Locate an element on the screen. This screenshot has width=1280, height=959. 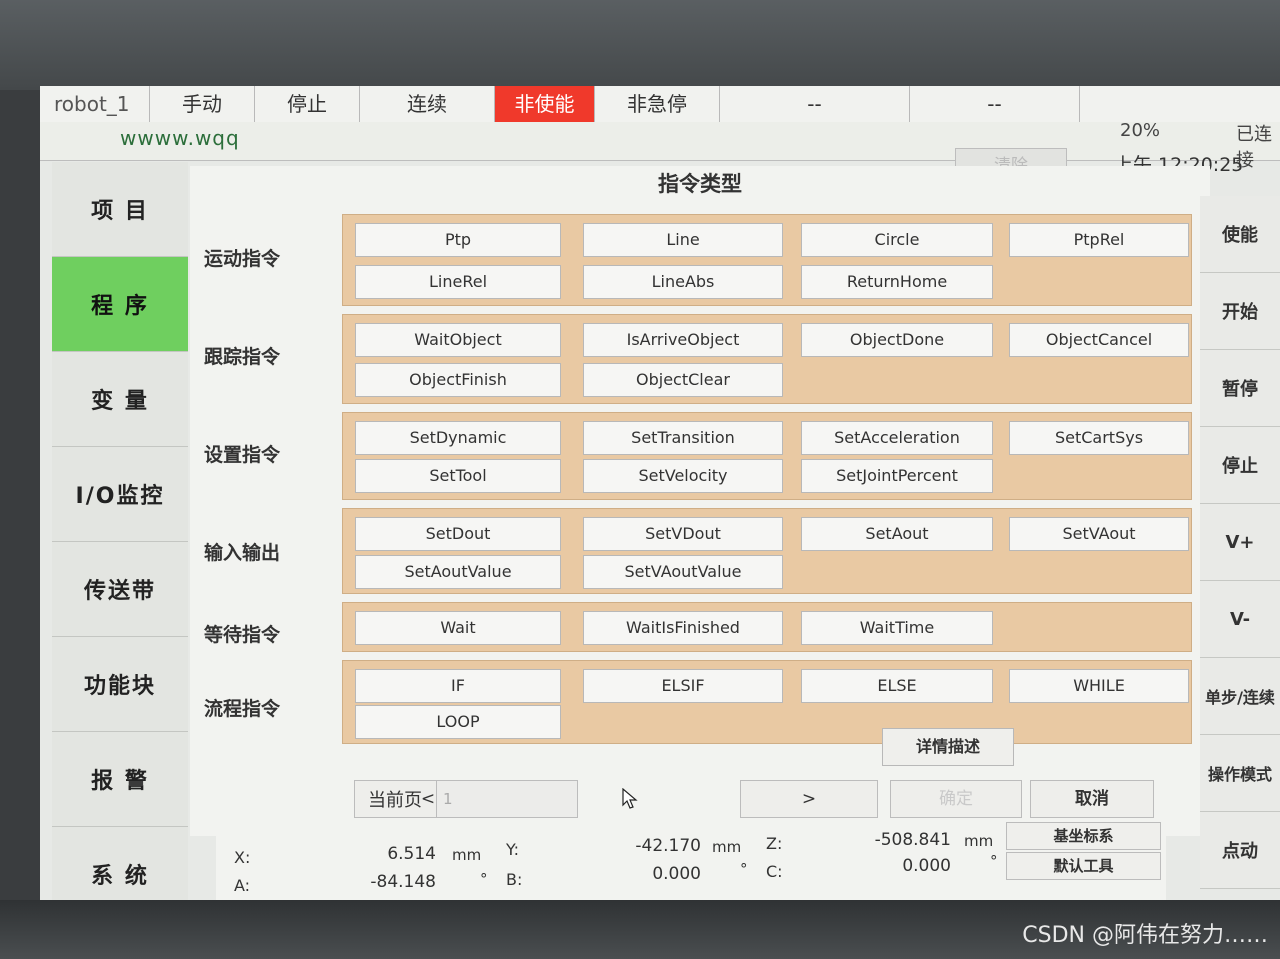
cmd-setvelocity: SetVelocity is located at coordinates (683, 476).